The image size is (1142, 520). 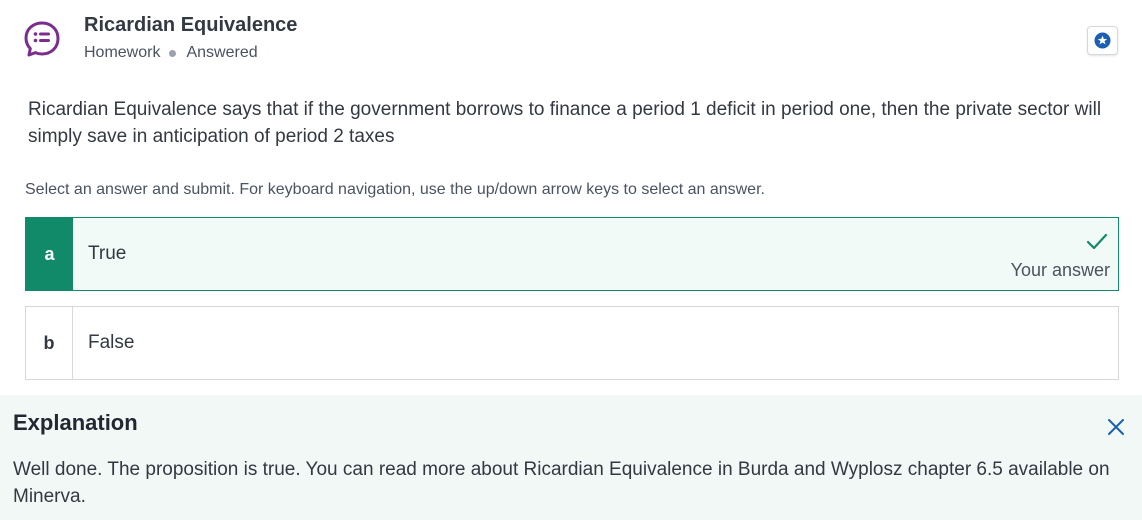 What do you see at coordinates (49, 254) in the screenshot?
I see `answer-letter: a` at bounding box center [49, 254].